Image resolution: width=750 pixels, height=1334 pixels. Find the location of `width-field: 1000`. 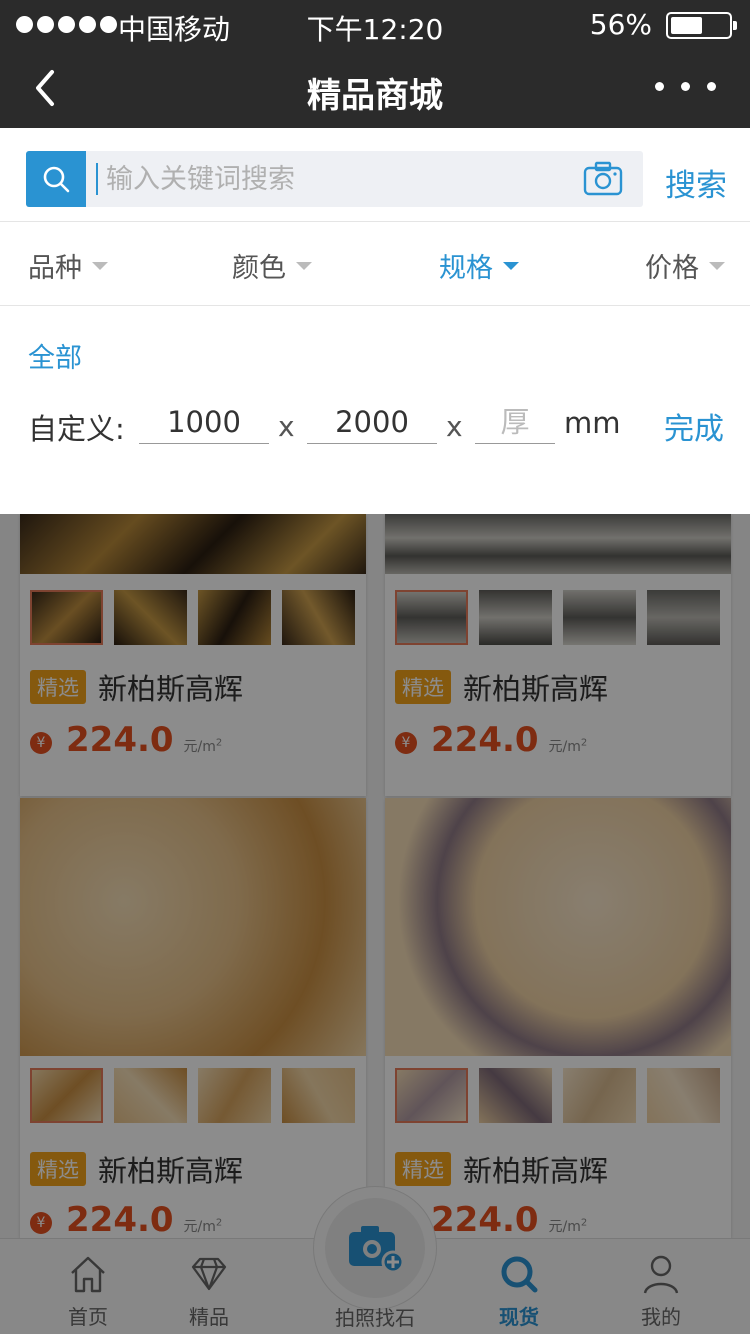

width-field: 1000 is located at coordinates (204, 422).